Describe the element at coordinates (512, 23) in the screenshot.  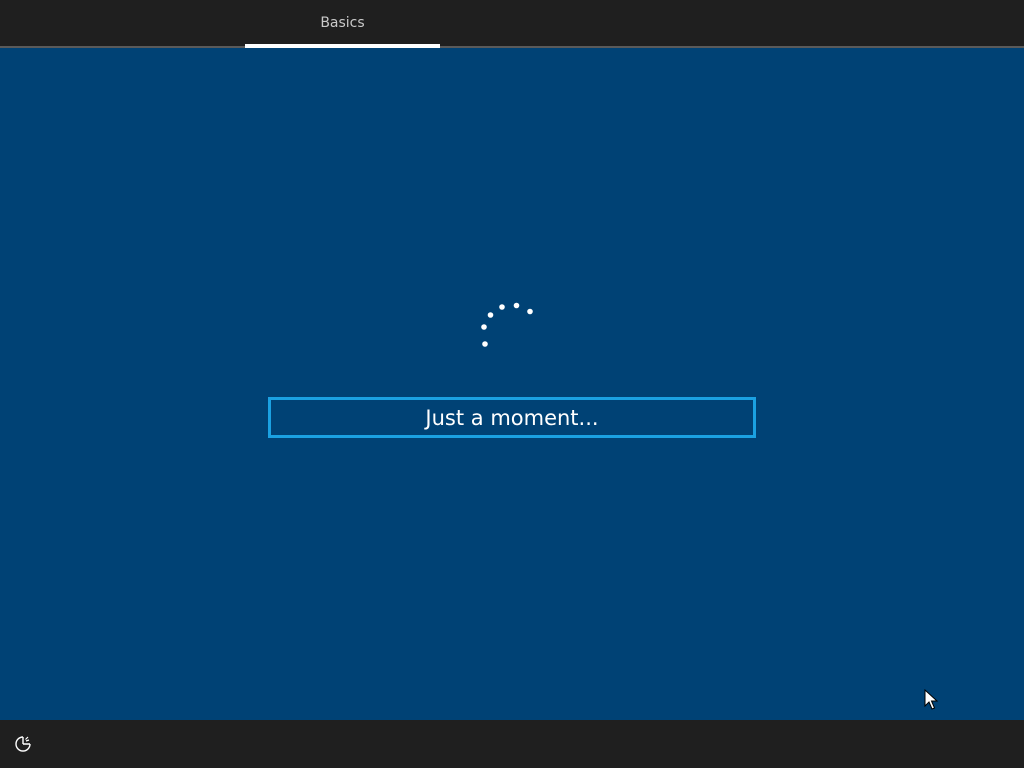
I see `top-bar` at that location.